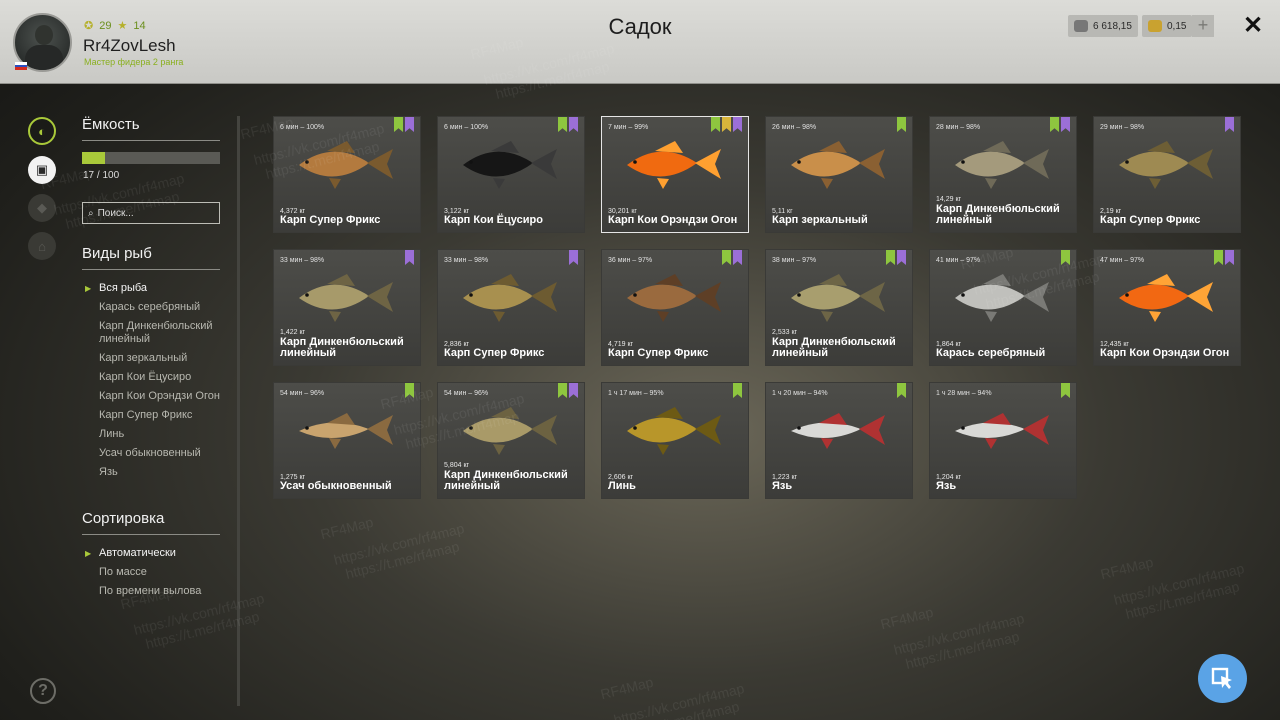  I want to click on species-item: Карп Динкенбюльский линейный, so click(161, 333).